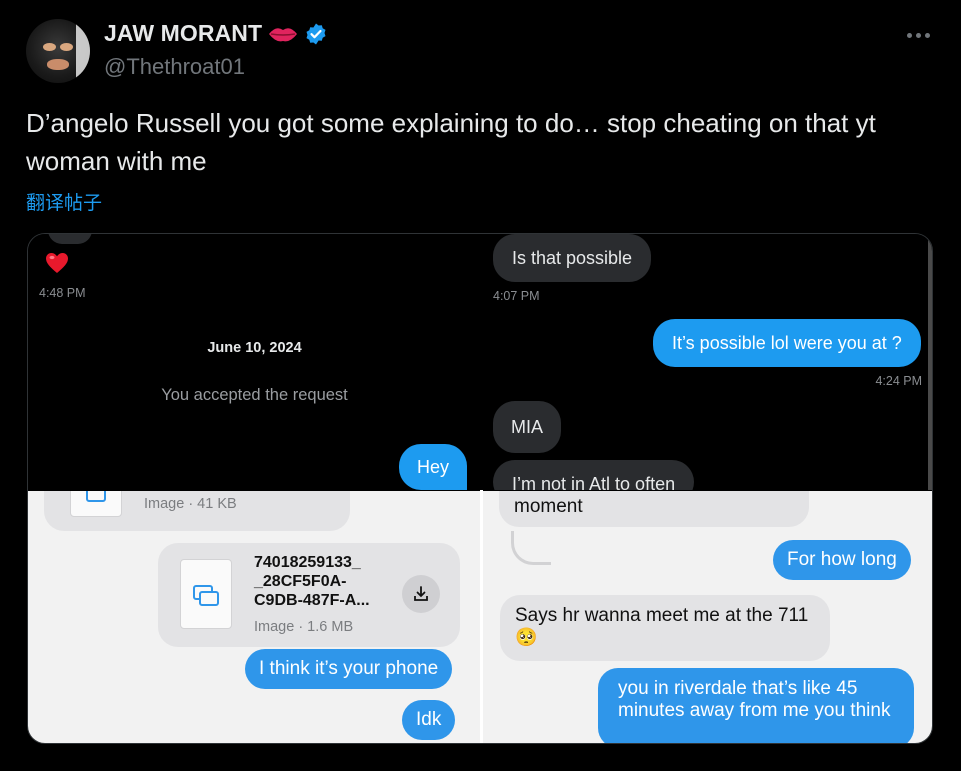 This screenshot has width=961, height=771. I want to click on outgoing-message: Hey, so click(433, 467).